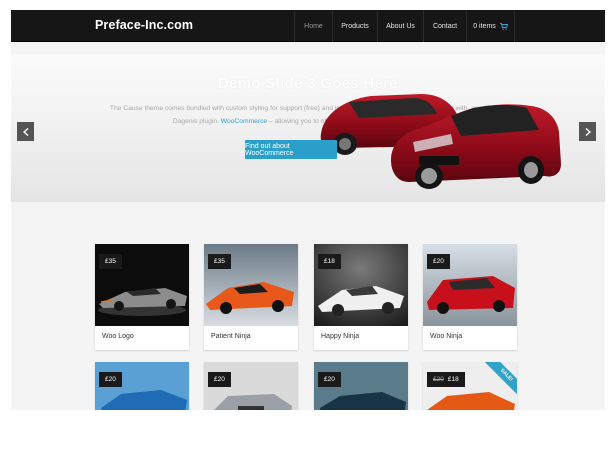 The width and height of the screenshot is (612, 450). I want to click on nav-cart: 0 items, so click(490, 26).